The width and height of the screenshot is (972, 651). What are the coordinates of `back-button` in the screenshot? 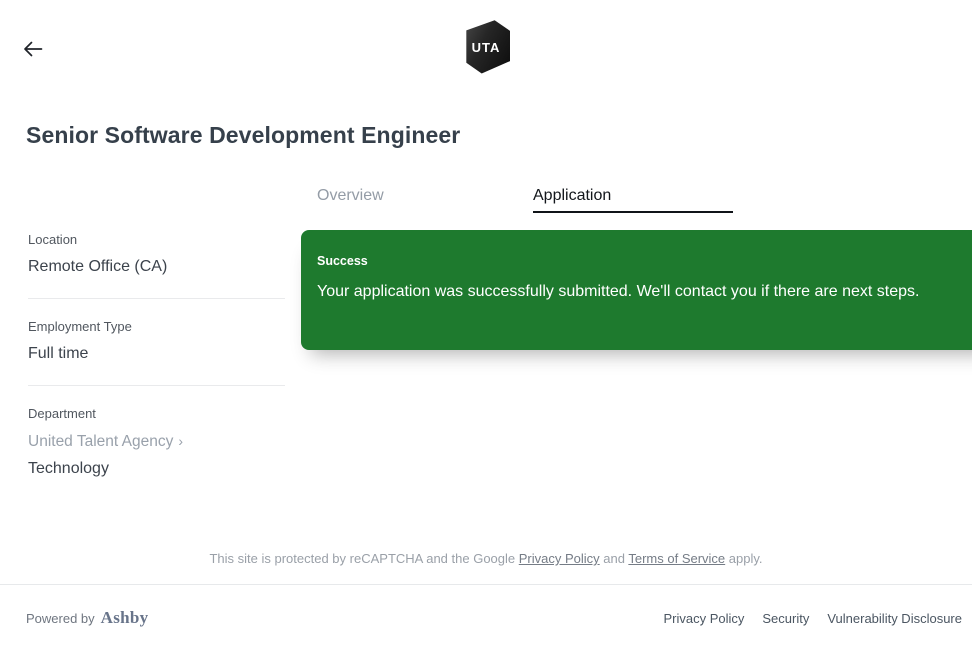 It's located at (33, 50).